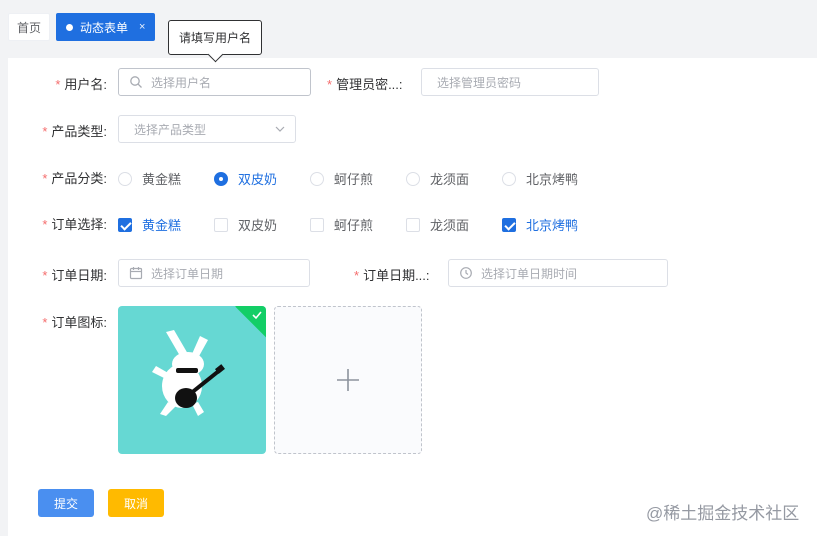  What do you see at coordinates (181, 82) in the screenshot?
I see `username-placeholder: 选择用户名` at bounding box center [181, 82].